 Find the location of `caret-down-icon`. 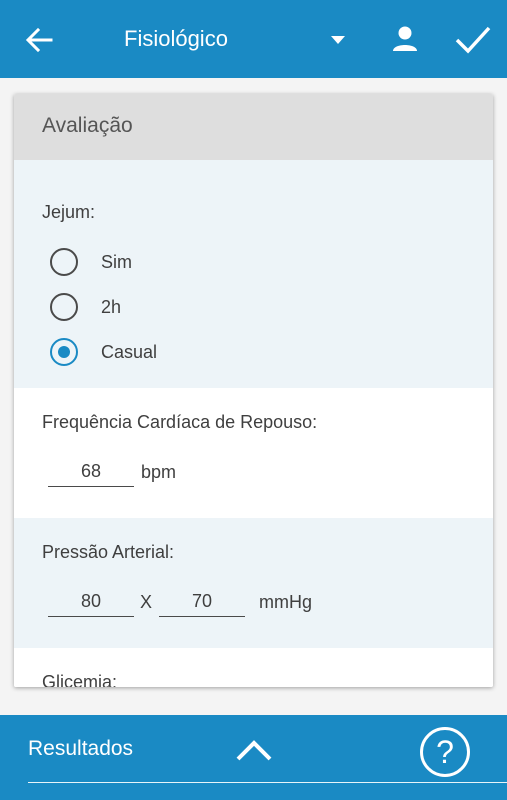

caret-down-icon is located at coordinates (338, 40).